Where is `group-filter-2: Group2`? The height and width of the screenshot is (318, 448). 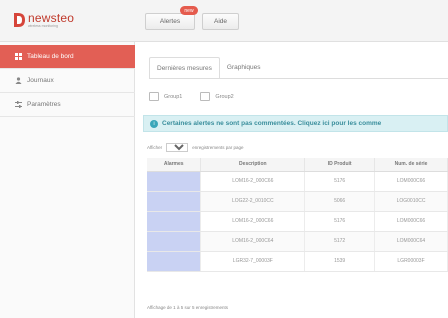 group-filter-2: Group2 is located at coordinates (217, 96).